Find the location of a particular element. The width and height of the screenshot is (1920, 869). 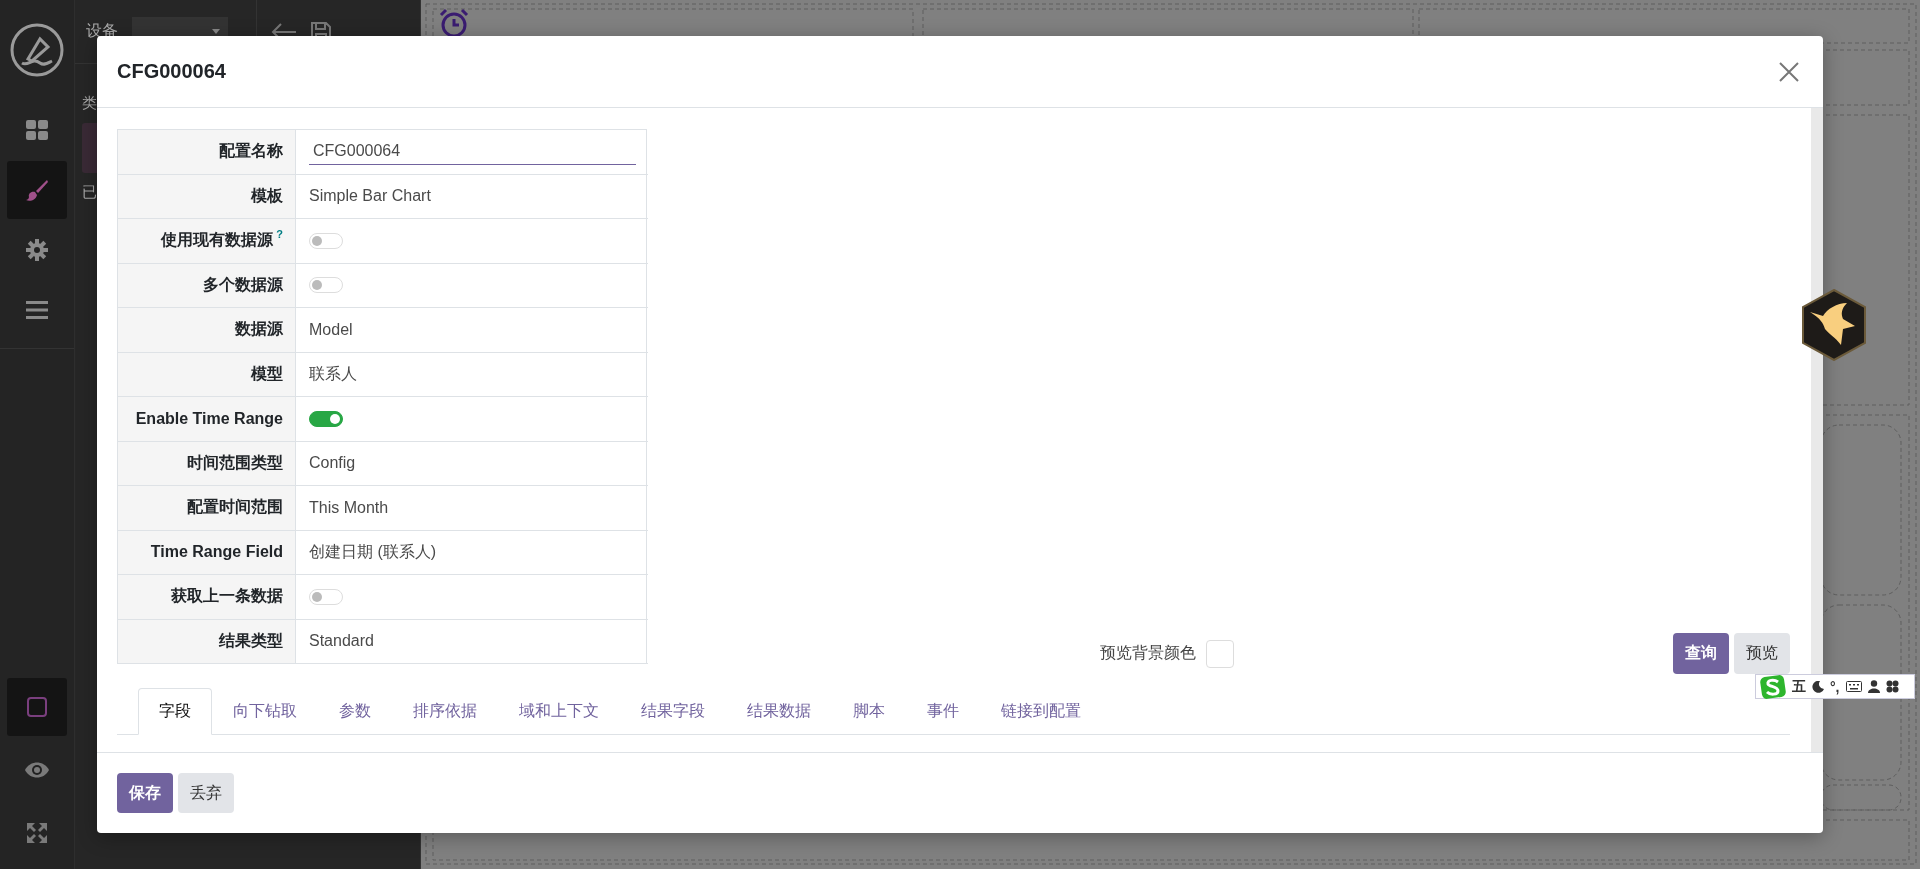

brush-icon is located at coordinates (37, 190).